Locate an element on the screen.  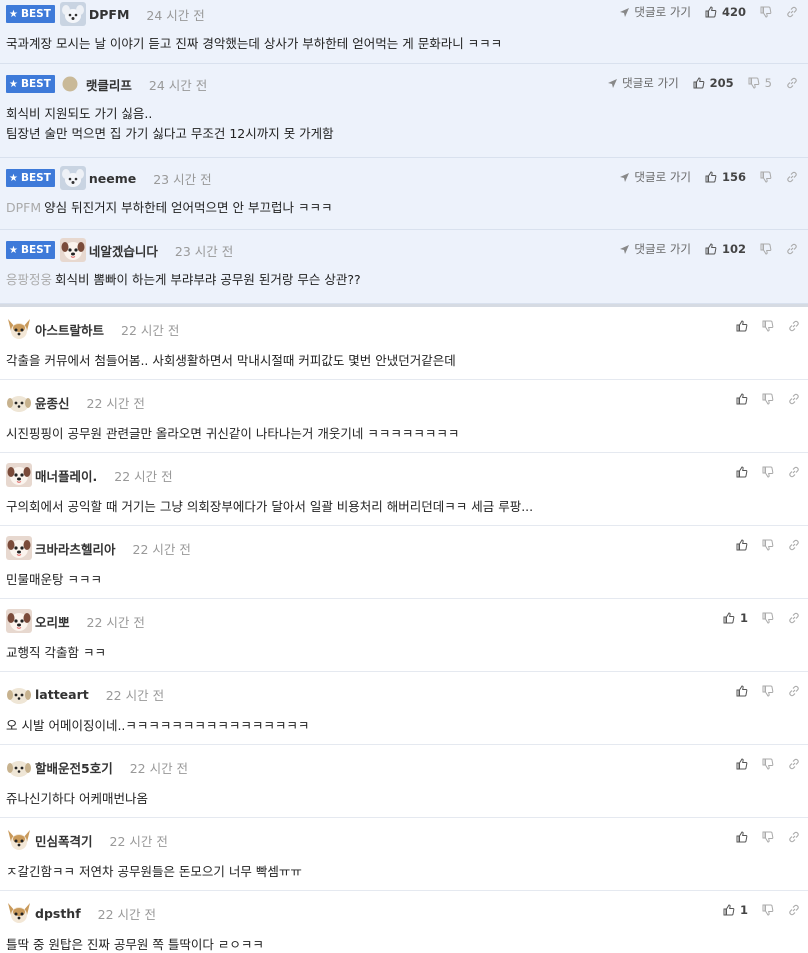
nickname: 민심폭격기 is located at coordinates (64, 840).